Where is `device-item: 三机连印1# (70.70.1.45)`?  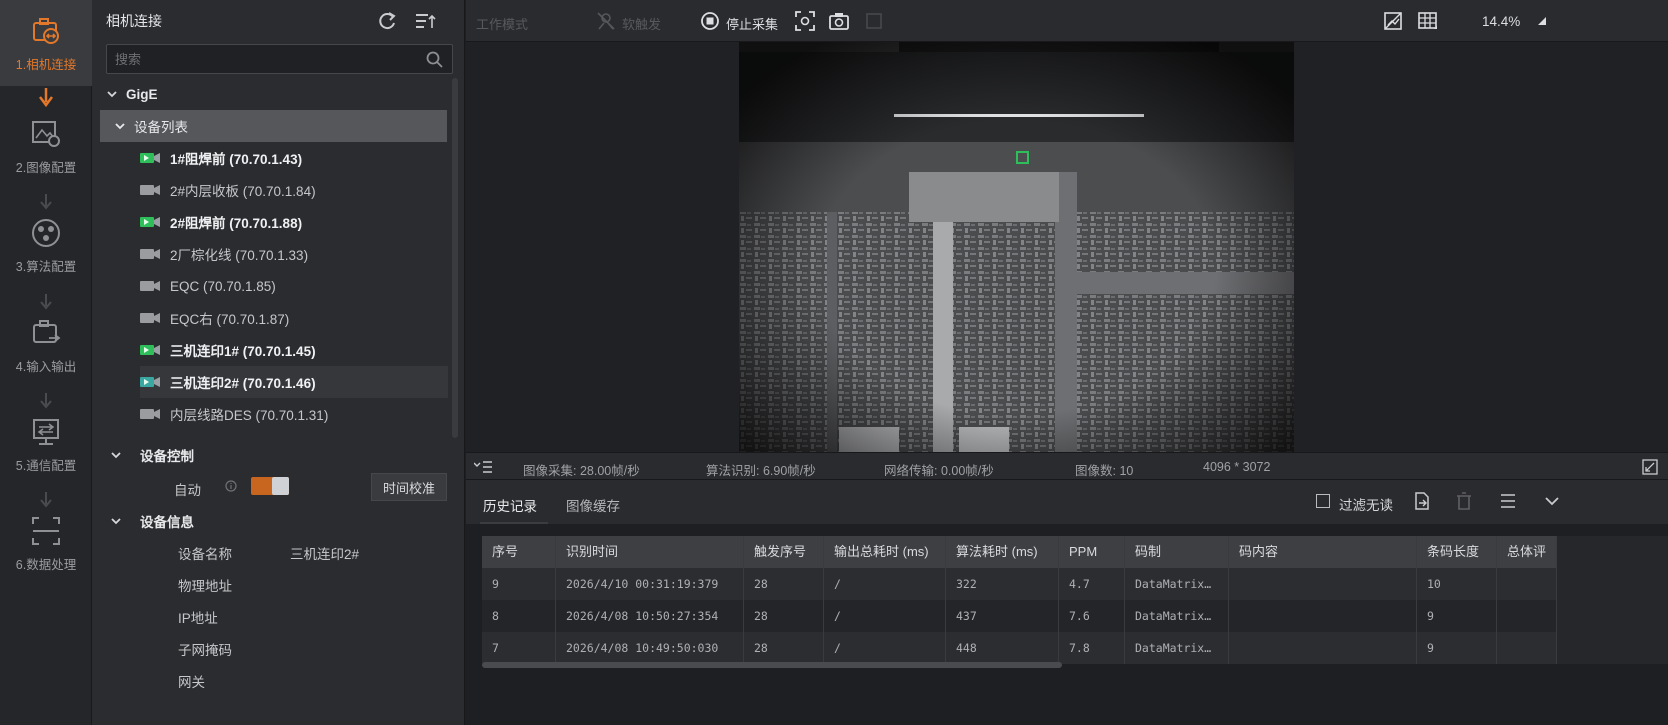 device-item: 三机连印1# (70.70.1.45) is located at coordinates (294, 350).